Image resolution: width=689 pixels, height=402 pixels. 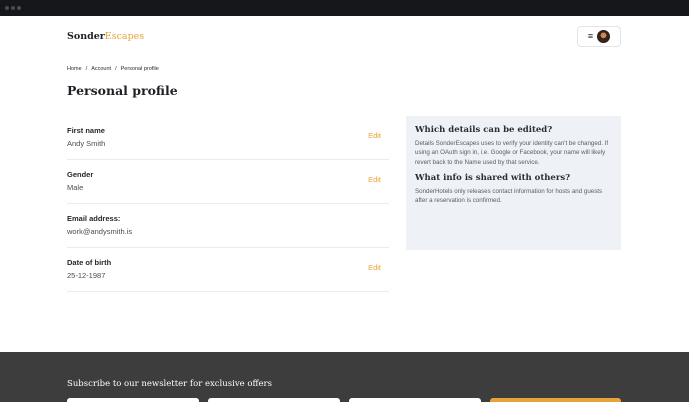 I want to click on edit-first-name-link: Edit, so click(x=374, y=135).